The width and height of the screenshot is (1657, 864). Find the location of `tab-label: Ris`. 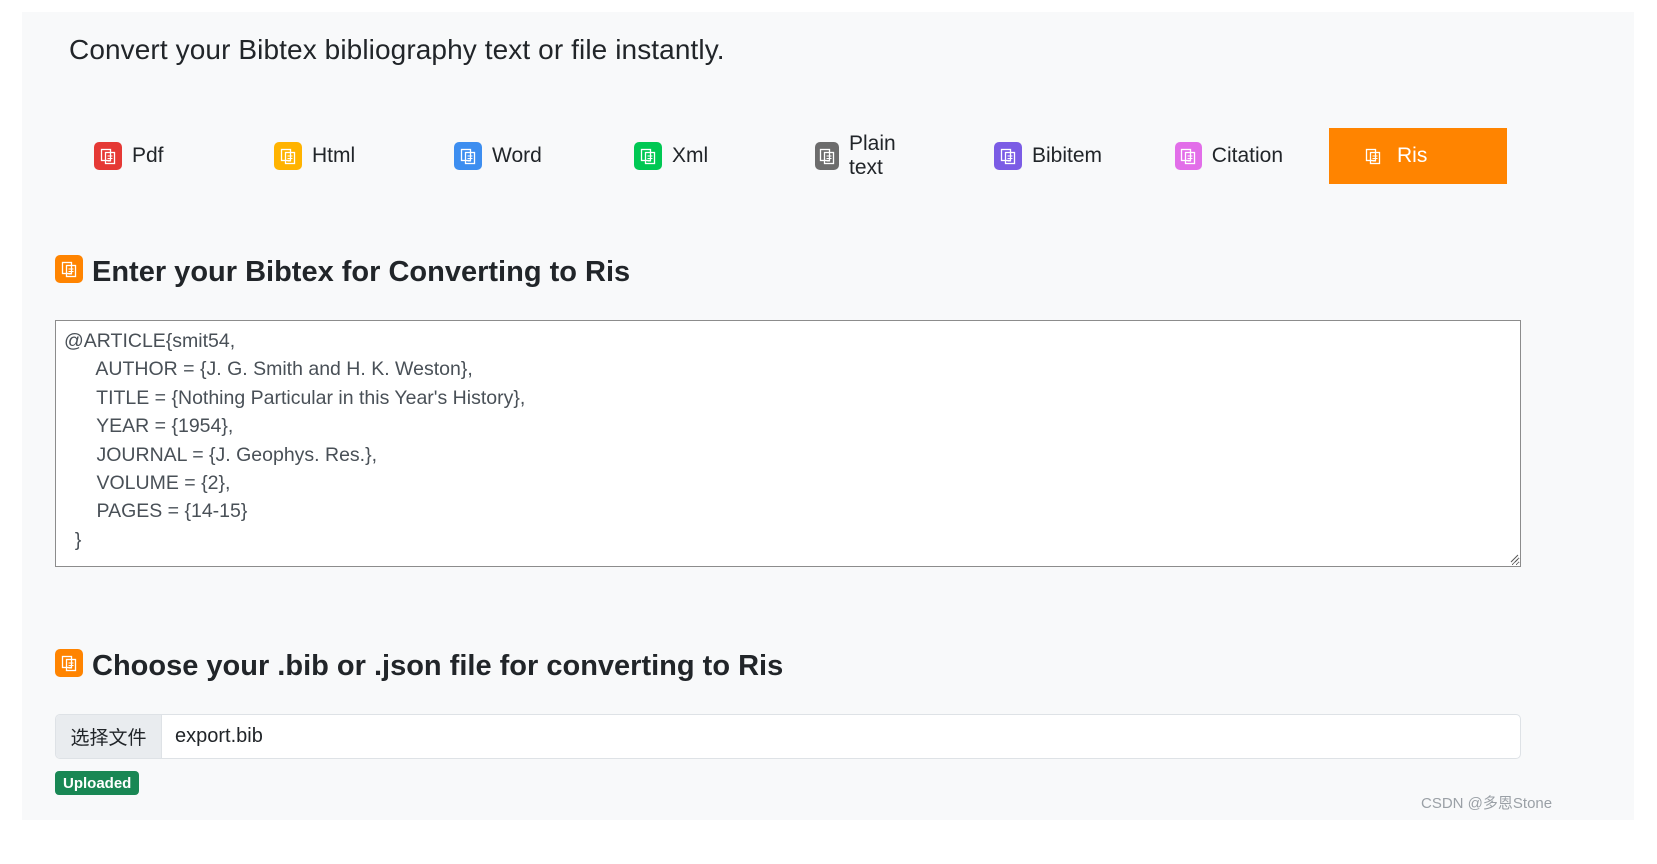

tab-label: Ris is located at coordinates (1412, 155).